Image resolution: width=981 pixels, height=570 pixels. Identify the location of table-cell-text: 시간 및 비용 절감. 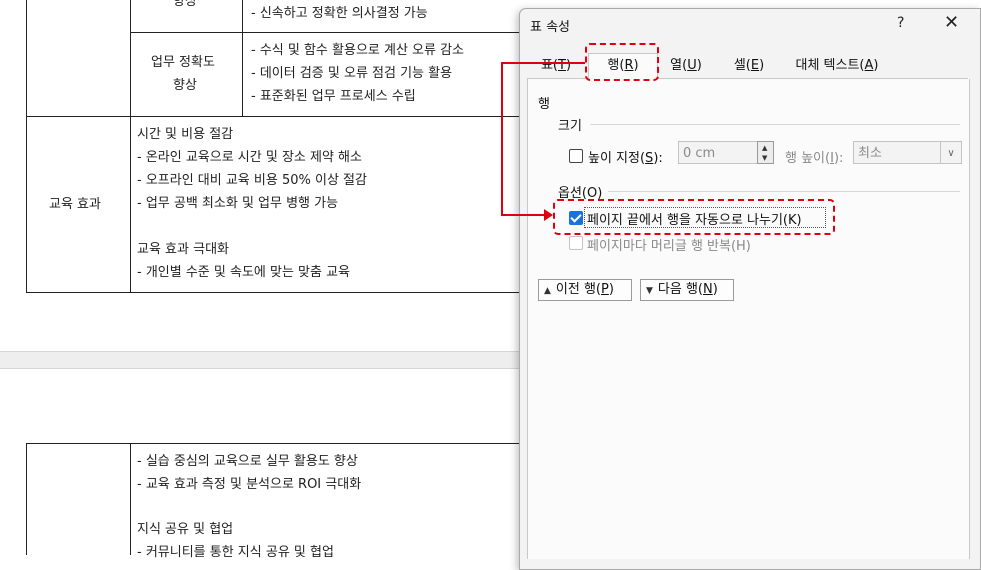
(185, 134).